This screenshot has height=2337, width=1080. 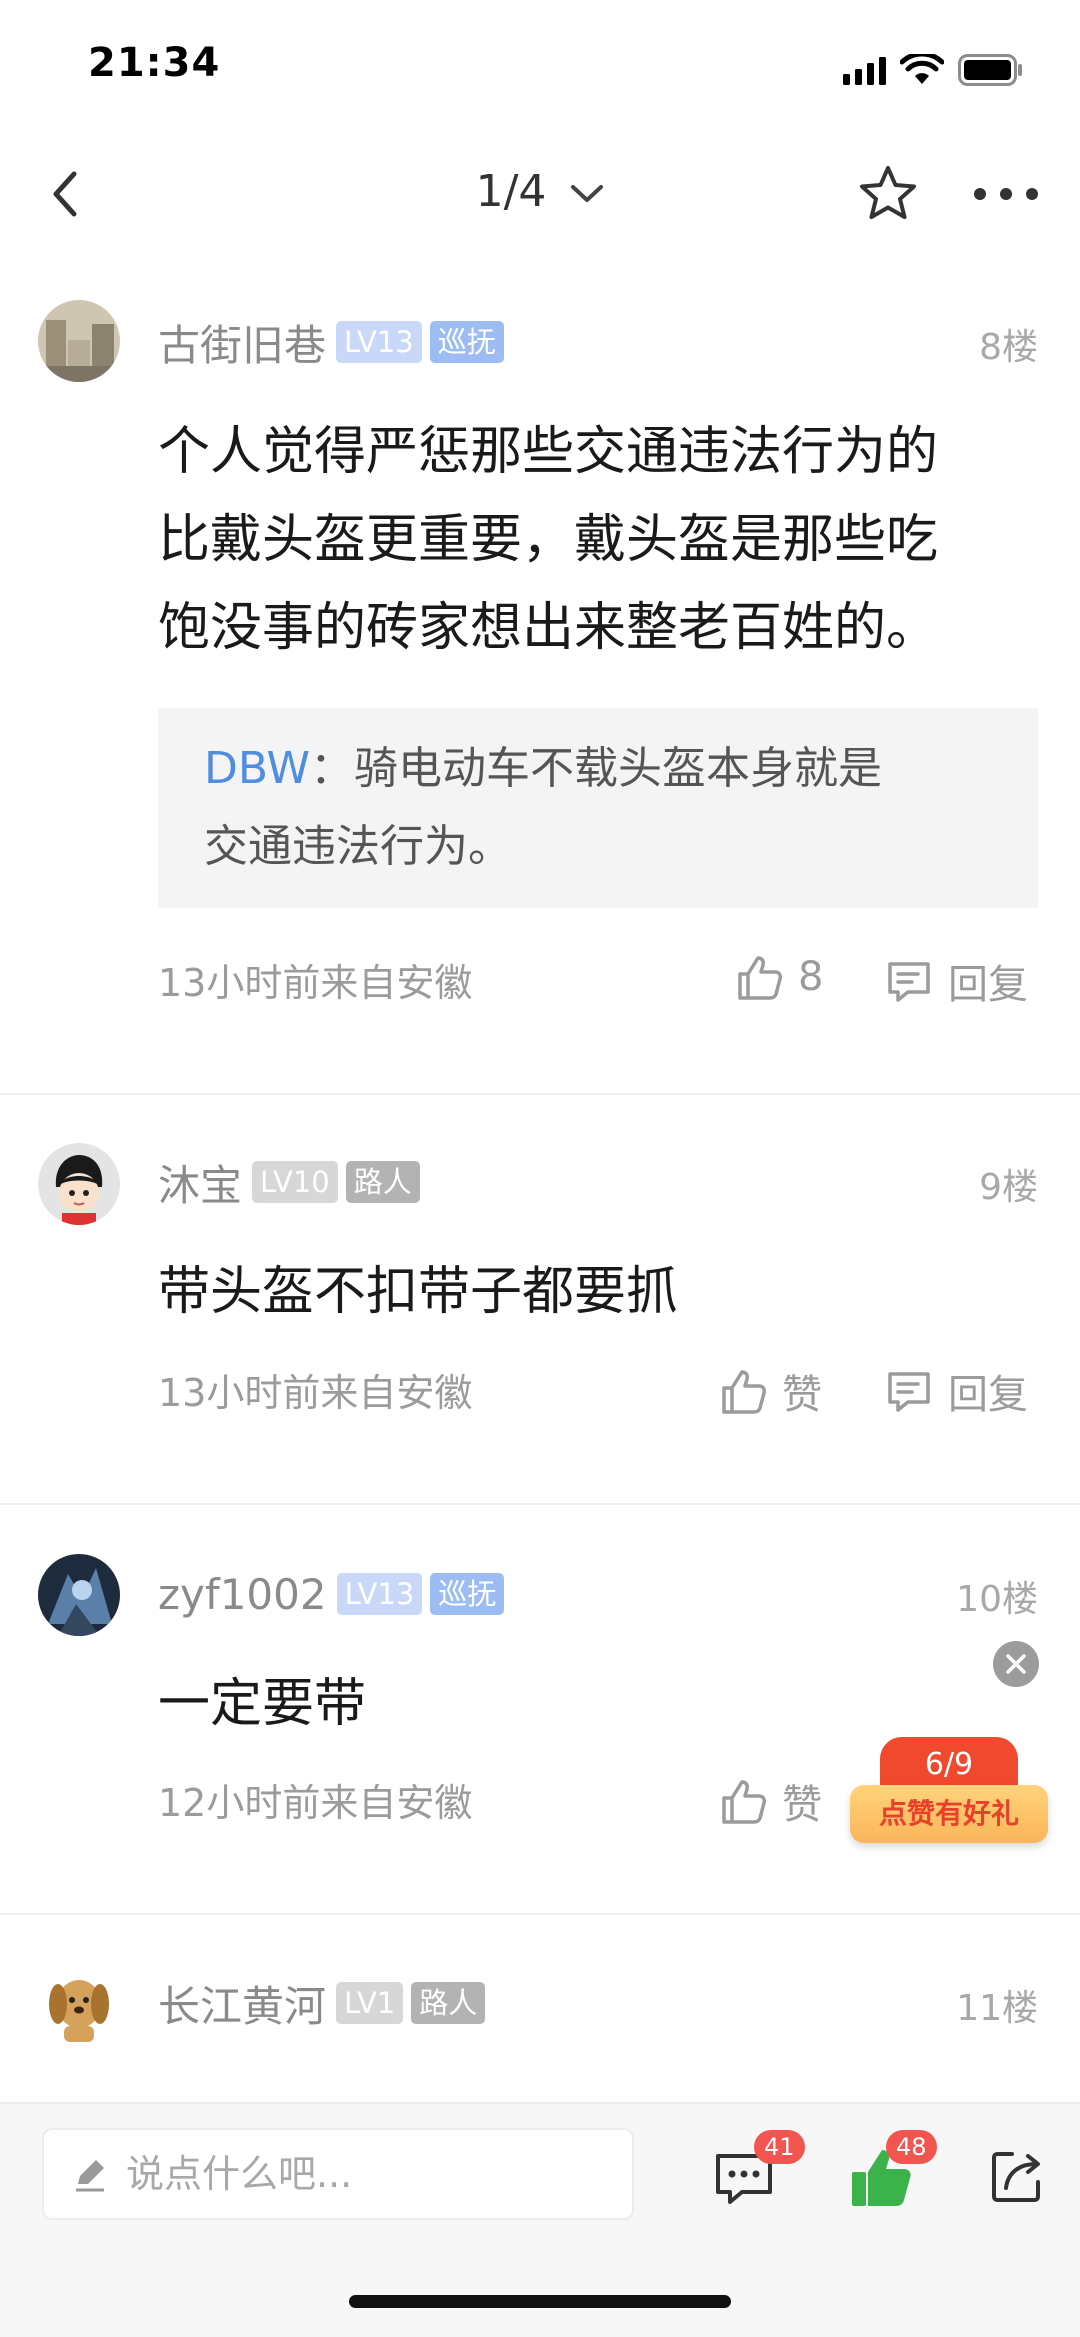 What do you see at coordinates (511, 191) in the screenshot?
I see `page-indicator: 1/4` at bounding box center [511, 191].